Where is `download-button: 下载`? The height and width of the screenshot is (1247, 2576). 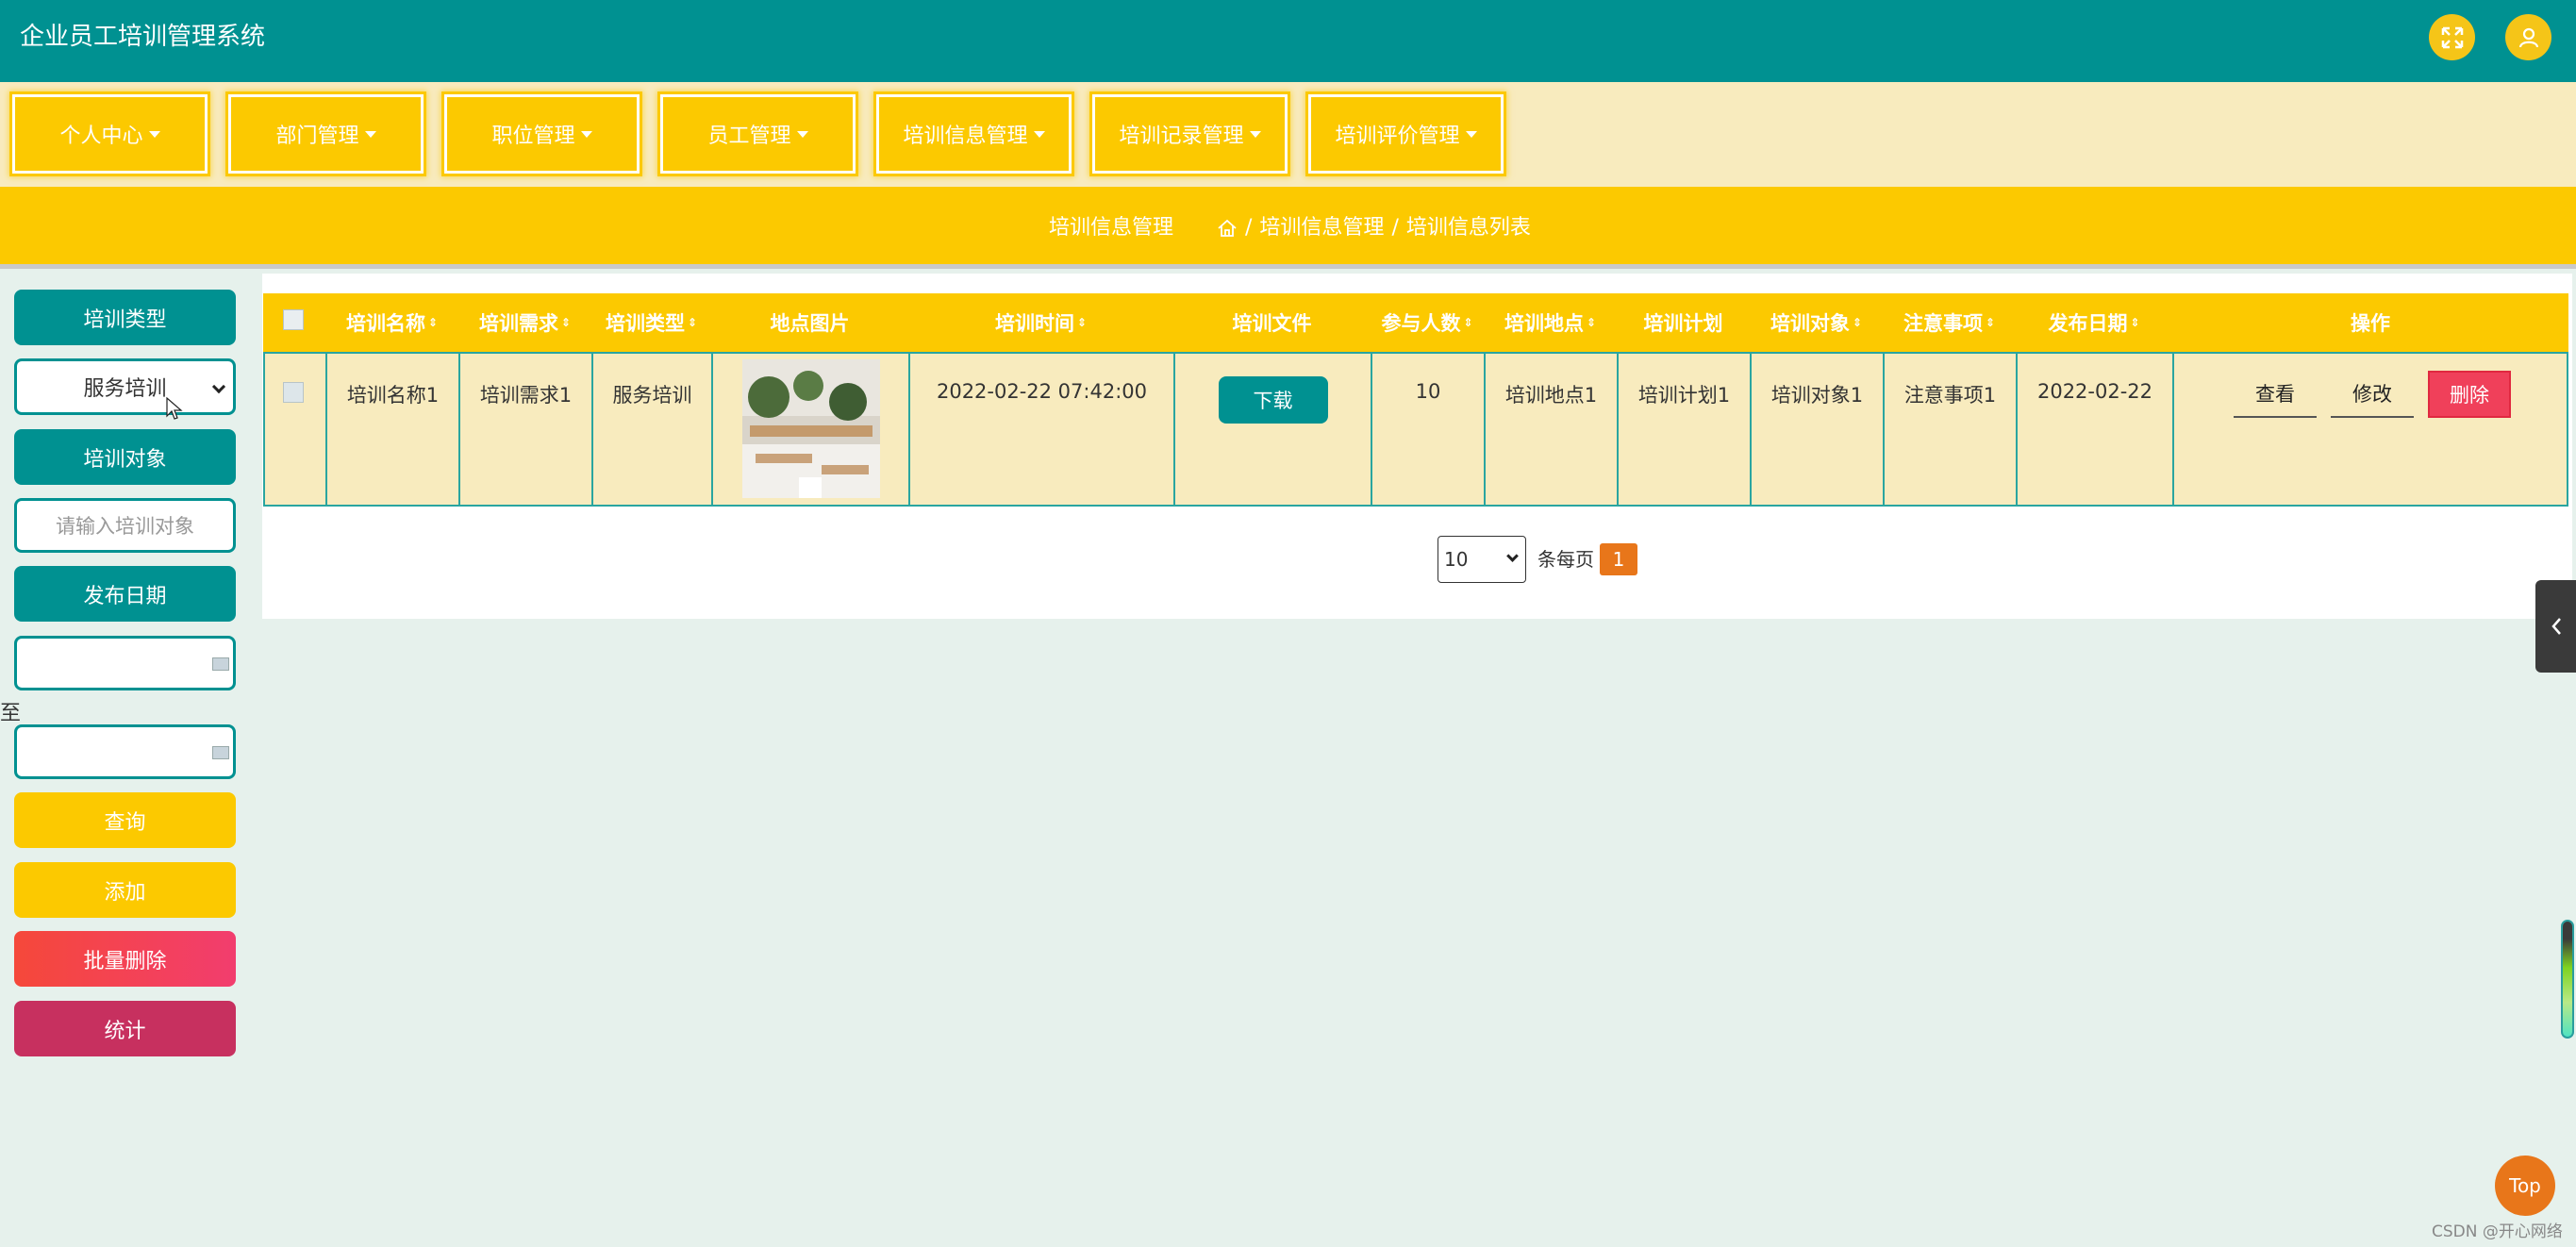 download-button: 下载 is located at coordinates (1273, 400).